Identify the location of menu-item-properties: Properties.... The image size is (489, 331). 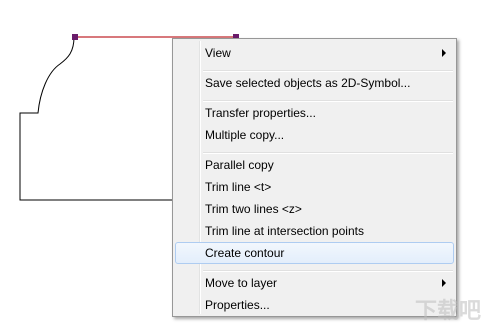
(314, 305).